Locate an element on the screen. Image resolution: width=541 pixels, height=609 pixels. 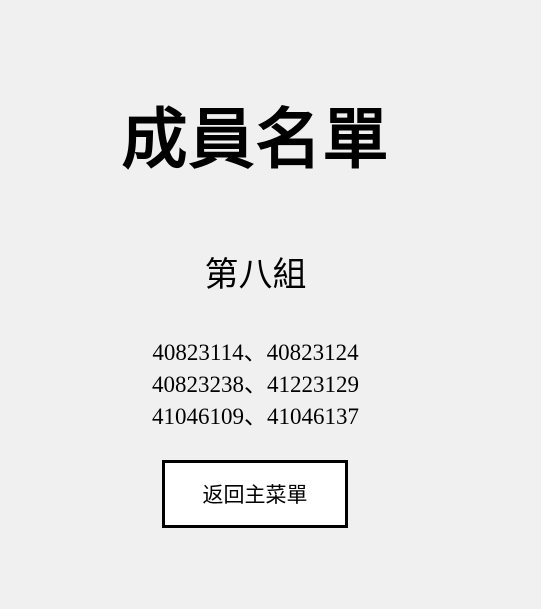
page-title: 成員名單 is located at coordinates (255, 139).